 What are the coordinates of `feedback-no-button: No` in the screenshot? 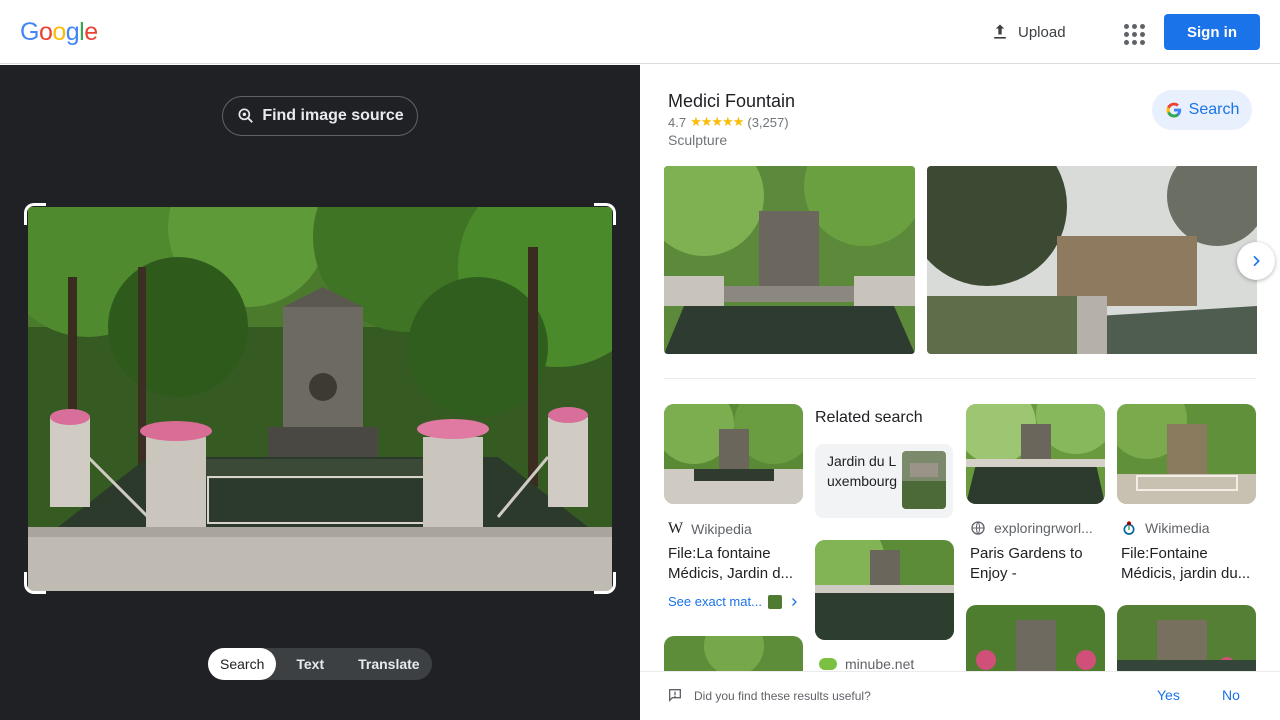 It's located at (1231, 695).